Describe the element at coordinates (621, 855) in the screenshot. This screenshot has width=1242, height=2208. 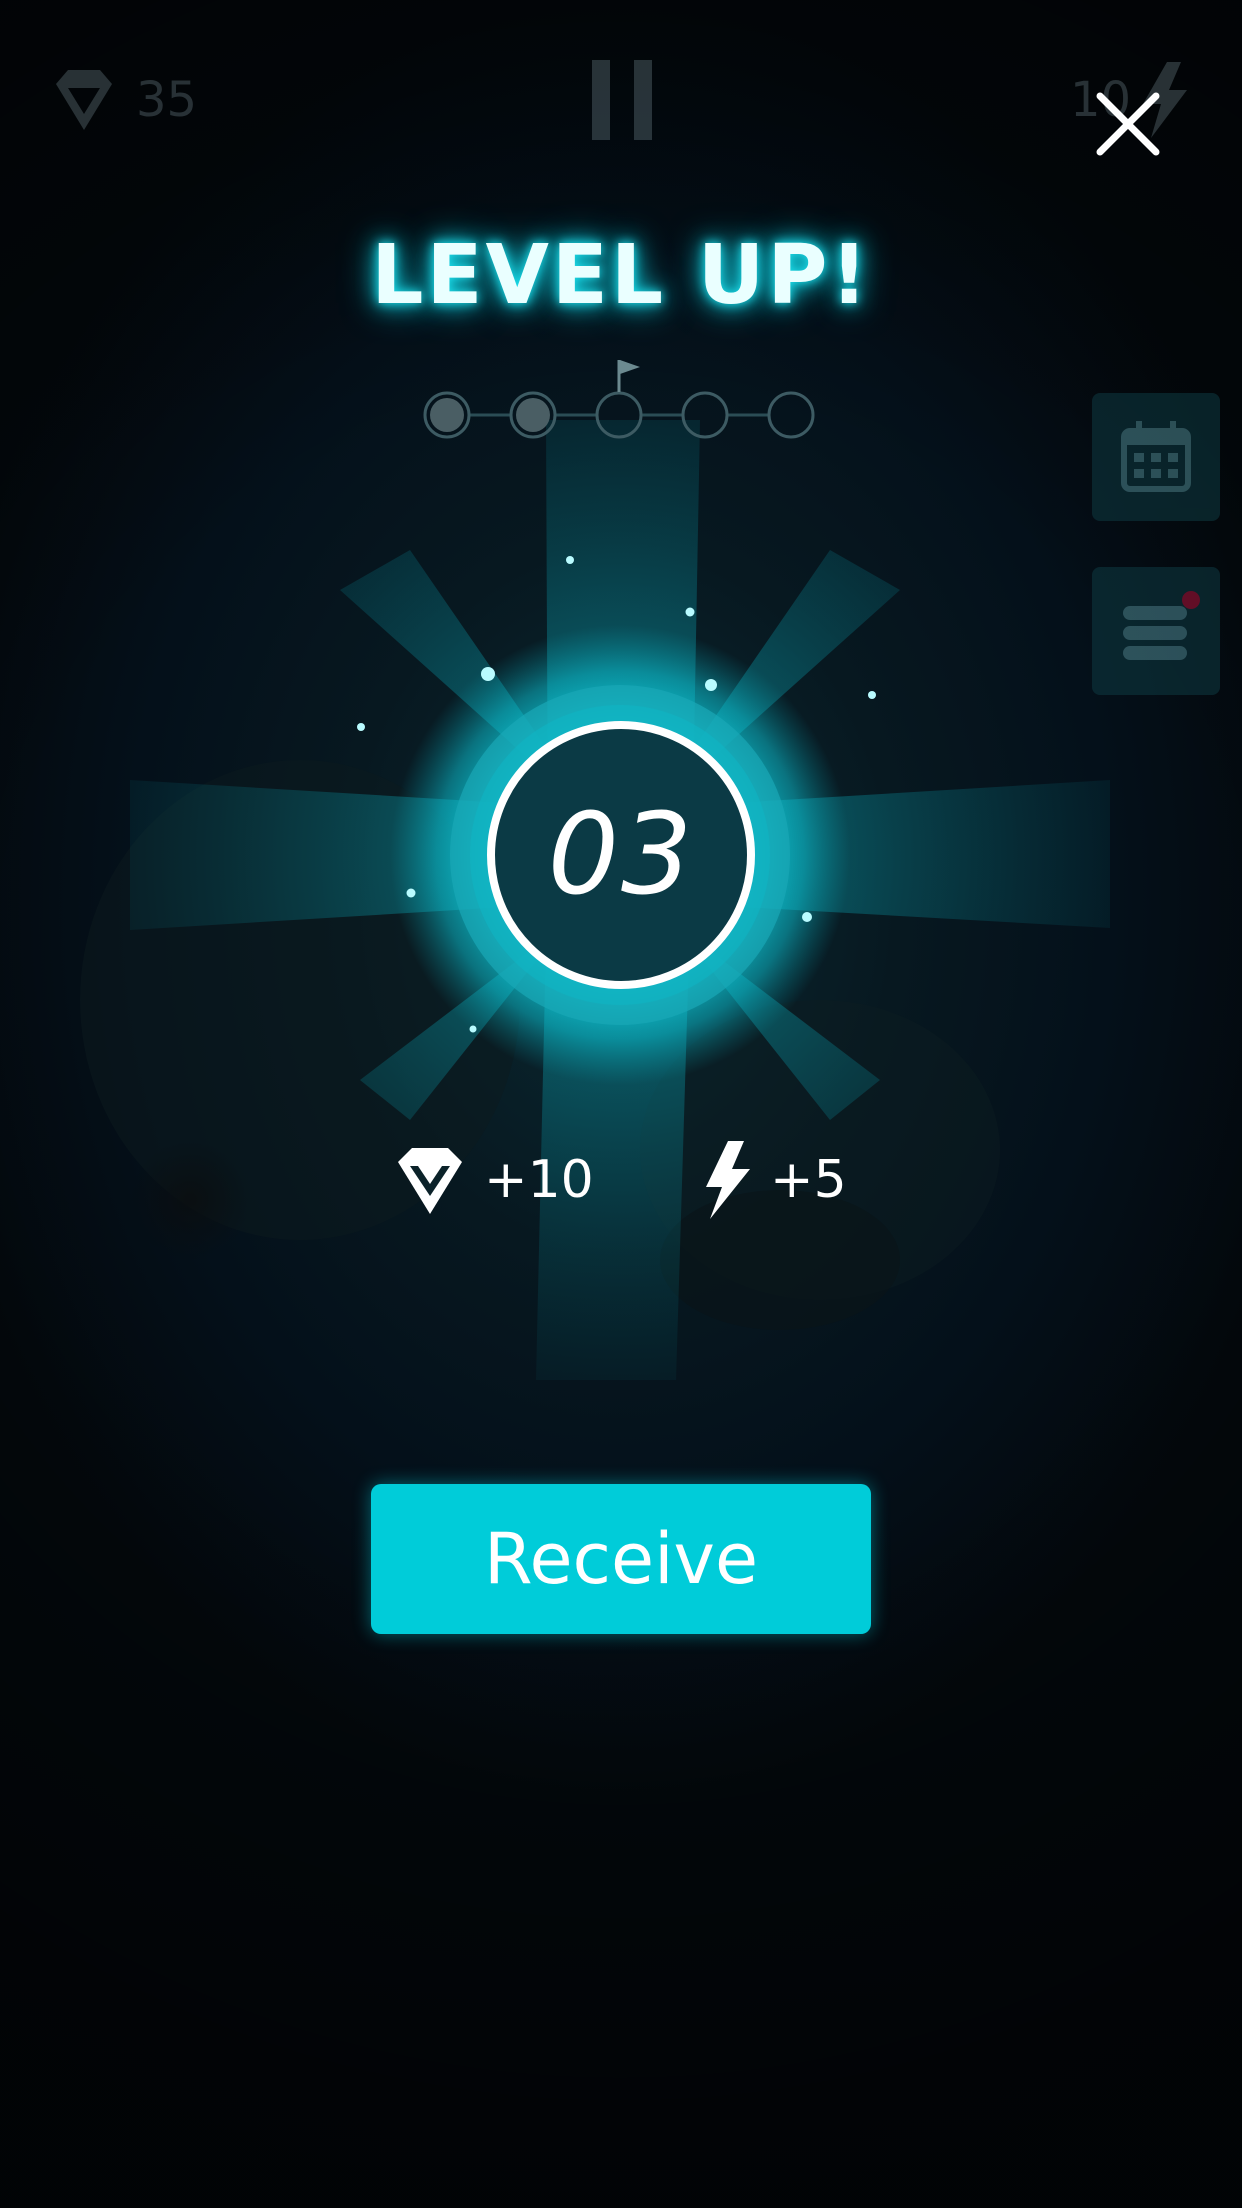
I see `level-number: 03` at that location.